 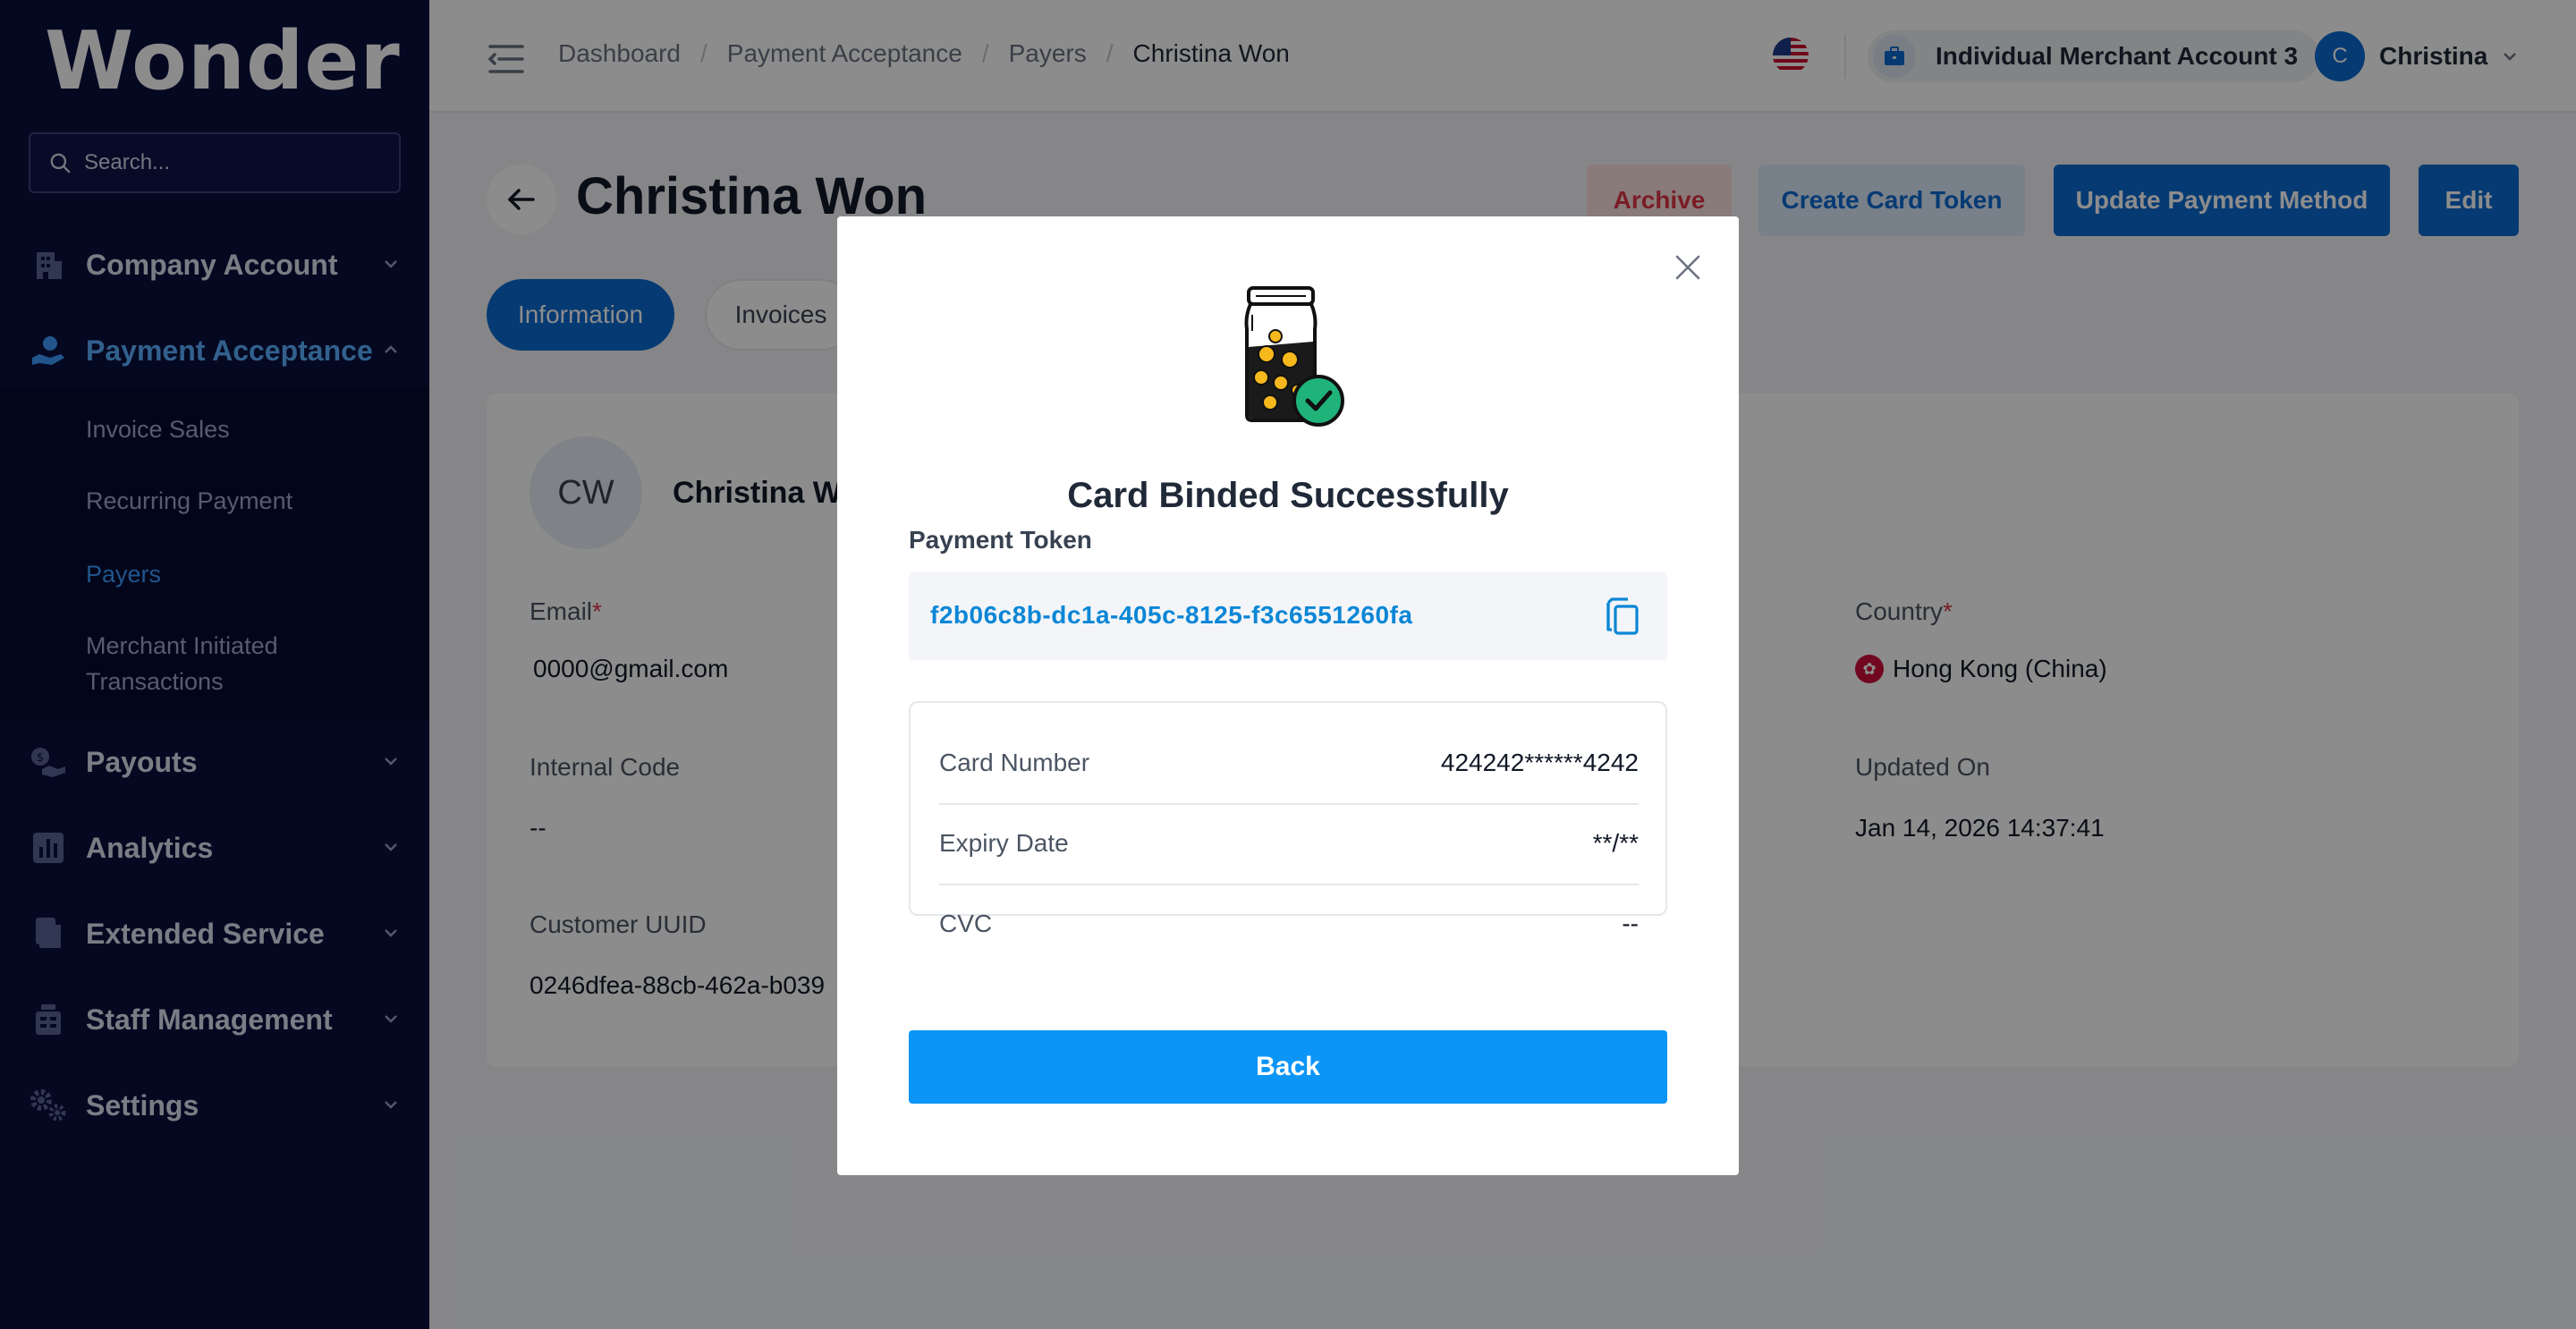 What do you see at coordinates (1288, 1067) in the screenshot?
I see `back-button: Back` at bounding box center [1288, 1067].